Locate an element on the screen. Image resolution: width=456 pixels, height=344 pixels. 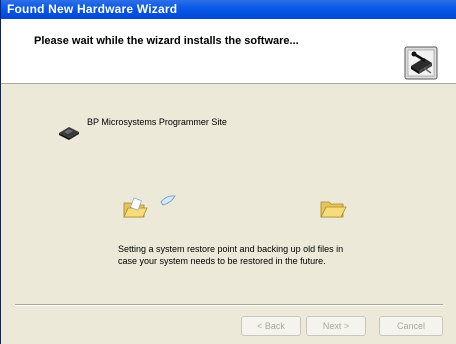
source-folder-icon is located at coordinates (135, 207).